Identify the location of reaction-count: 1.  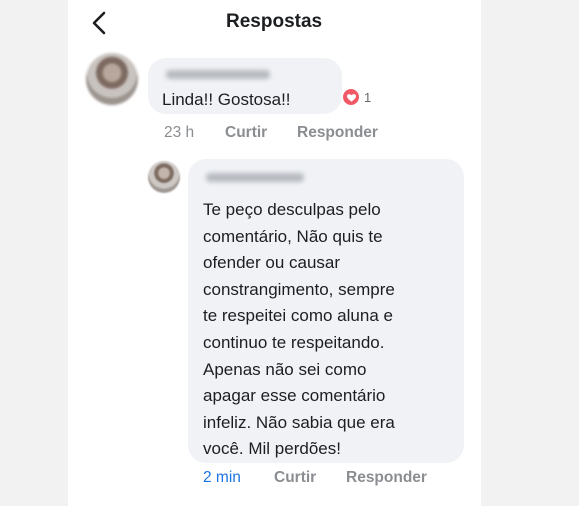
(368, 97).